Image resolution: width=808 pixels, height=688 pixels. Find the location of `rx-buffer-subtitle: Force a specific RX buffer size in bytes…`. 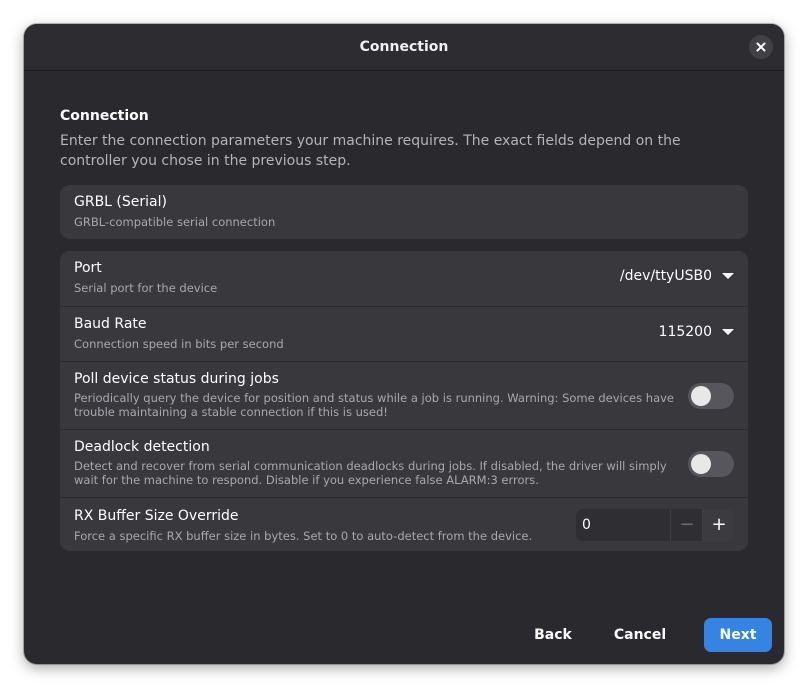

rx-buffer-subtitle: Force a specific RX buffer size in bytes… is located at coordinates (303, 536).